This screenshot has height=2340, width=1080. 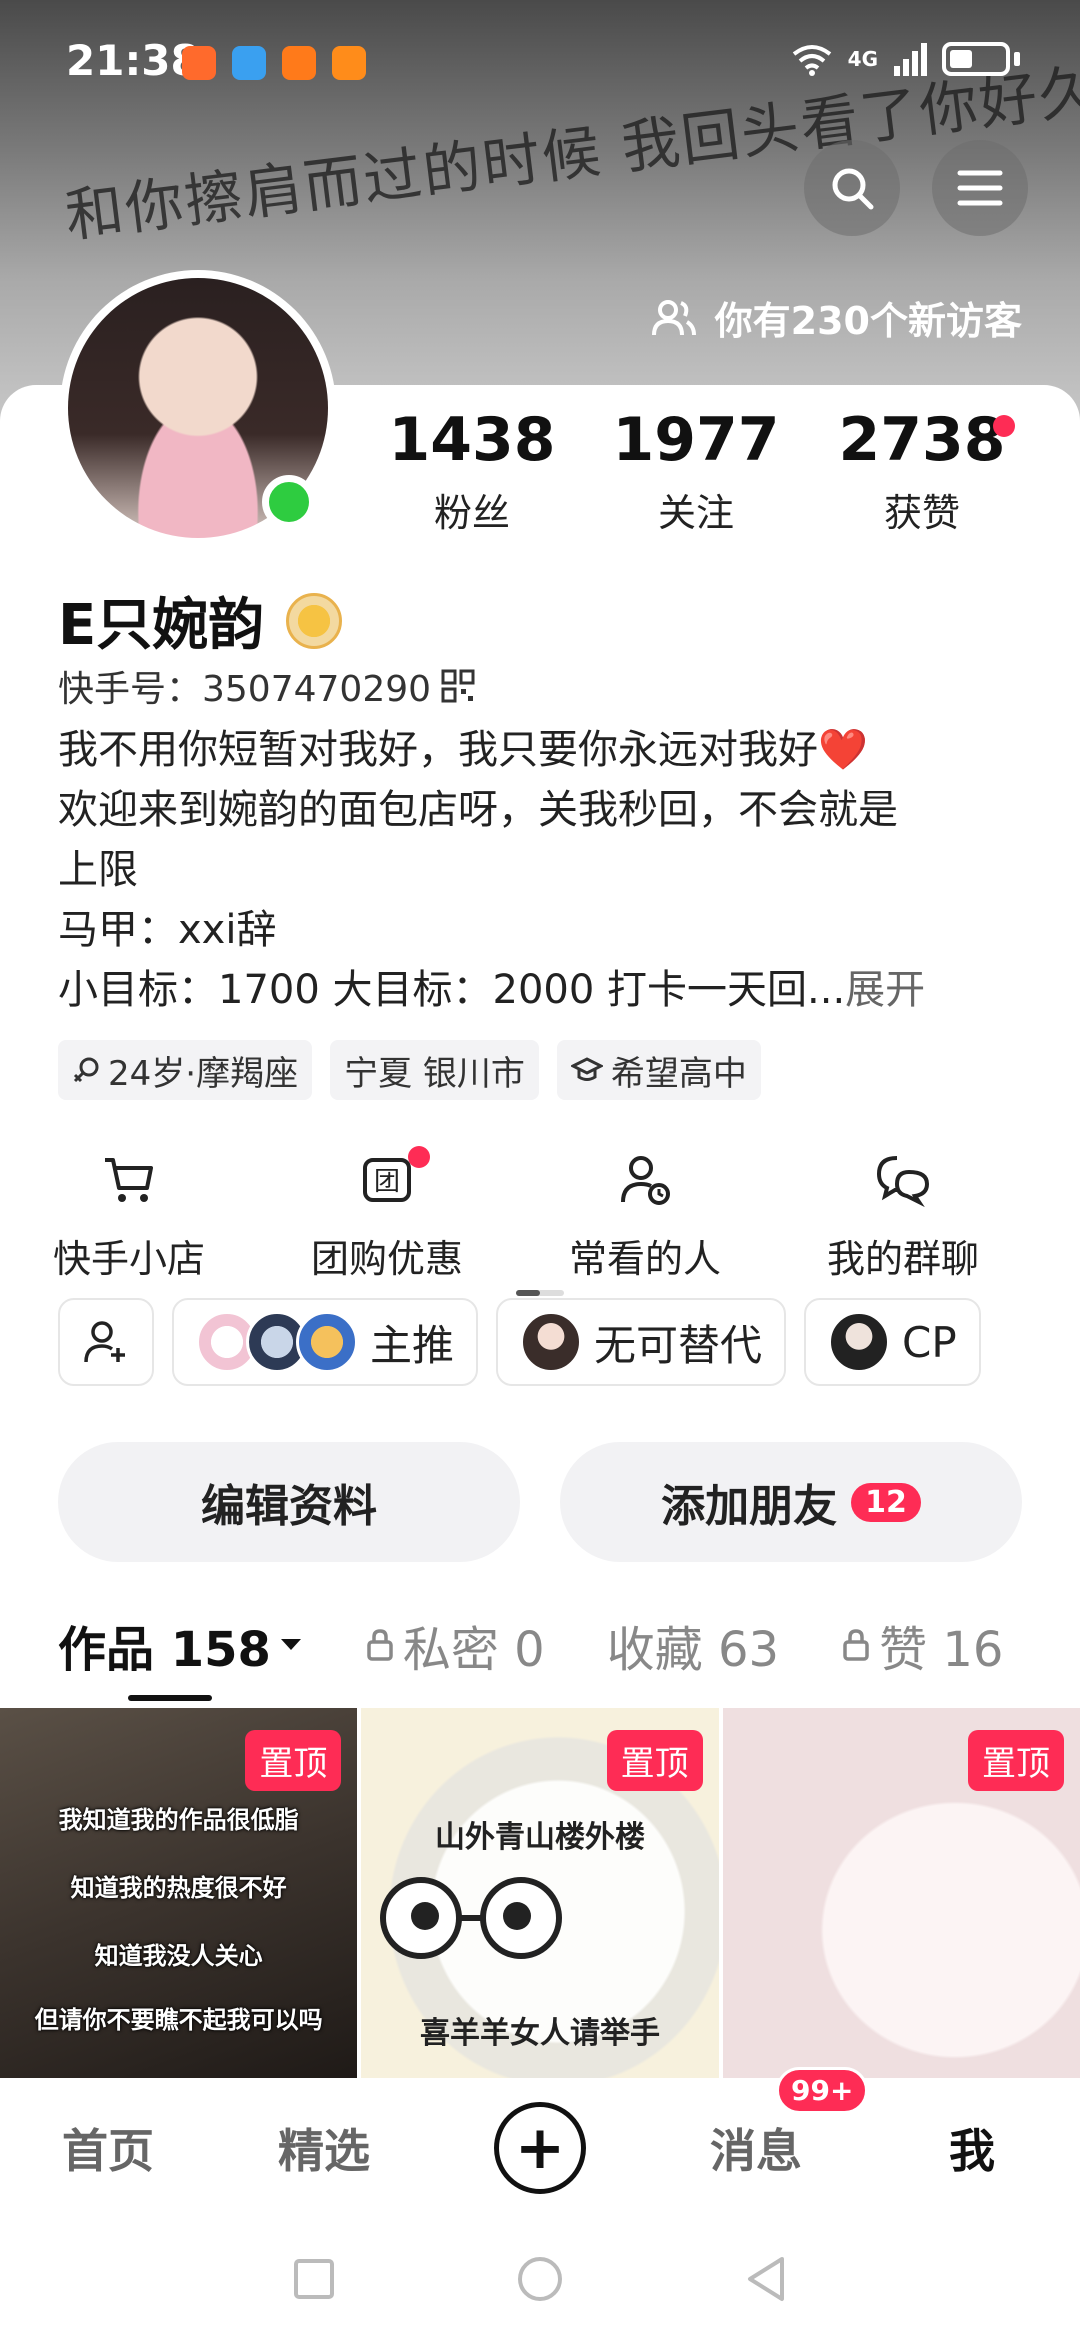 What do you see at coordinates (185, 1070) in the screenshot?
I see `age-tag: 24岁·摩羯座` at bounding box center [185, 1070].